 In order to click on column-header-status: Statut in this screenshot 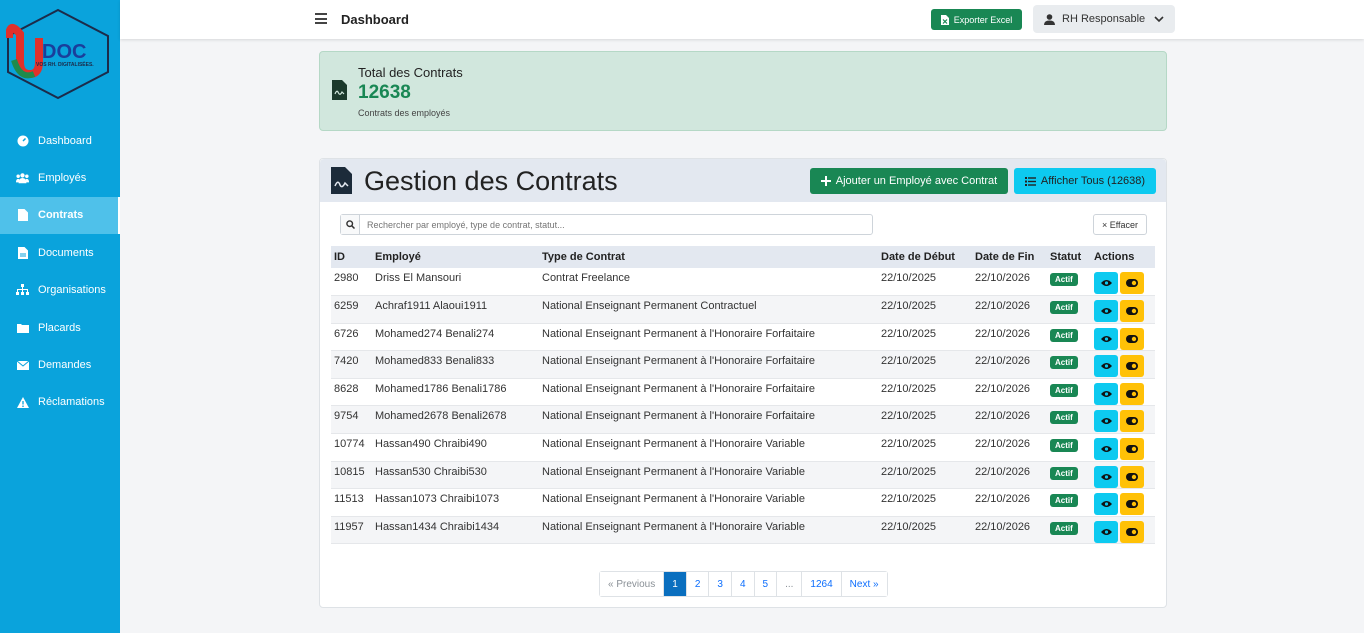, I will do `click(1069, 257)`.